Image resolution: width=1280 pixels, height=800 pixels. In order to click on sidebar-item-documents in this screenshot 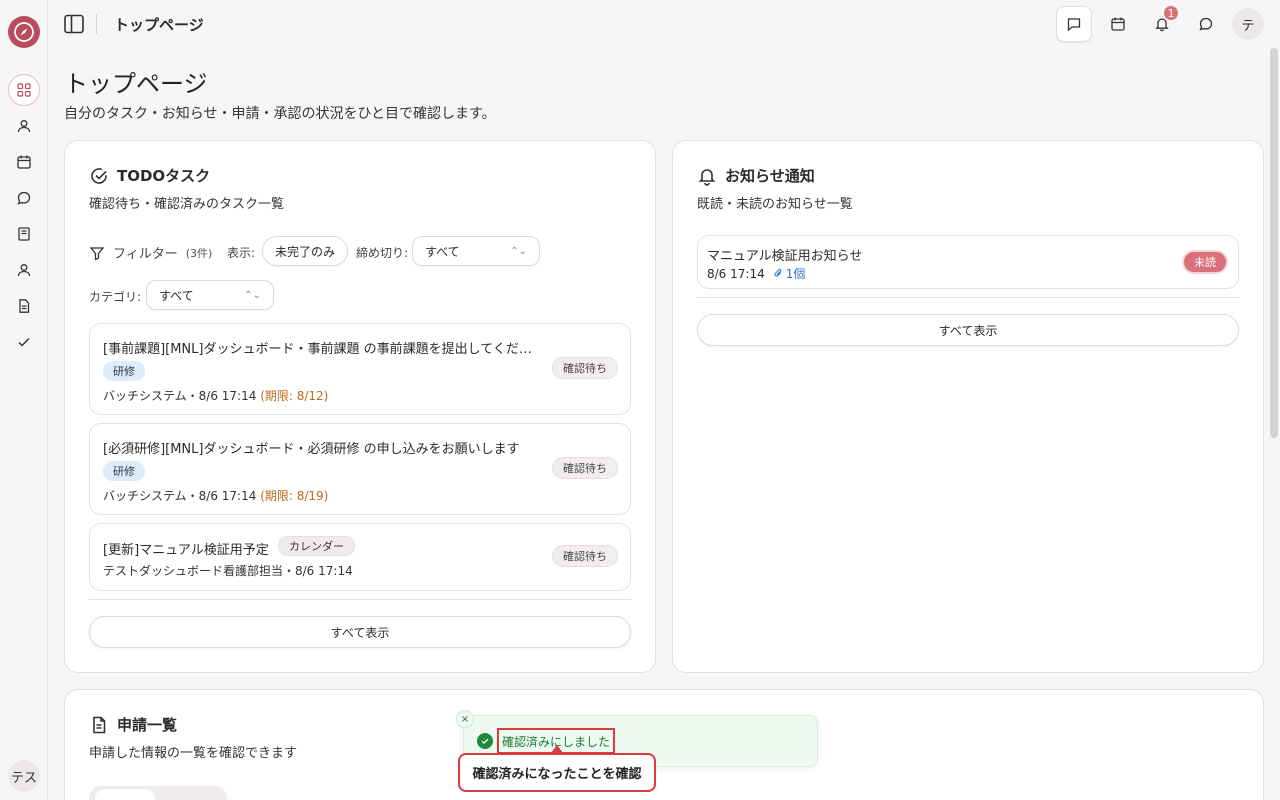, I will do `click(24, 306)`.